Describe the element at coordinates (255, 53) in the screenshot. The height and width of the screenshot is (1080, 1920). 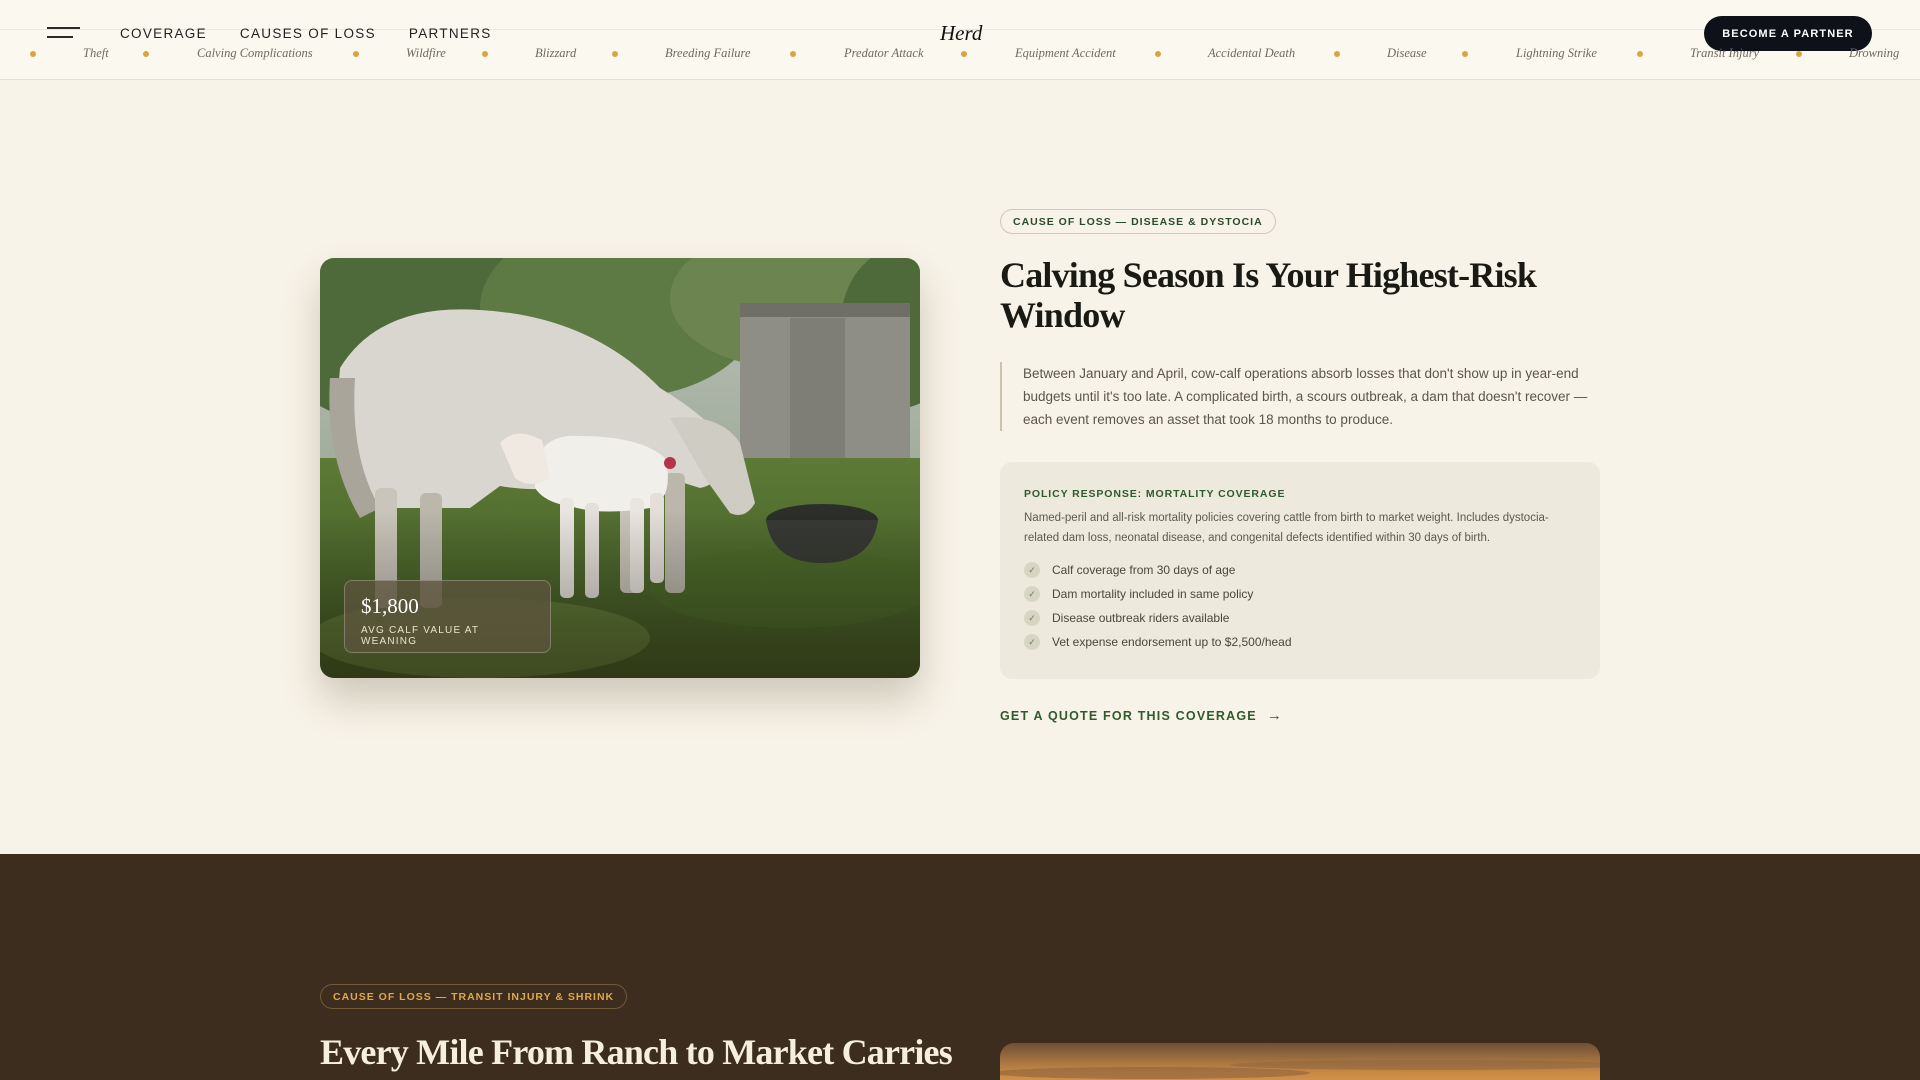
I see `ticker-item-calving-complications: Calving Complications` at that location.